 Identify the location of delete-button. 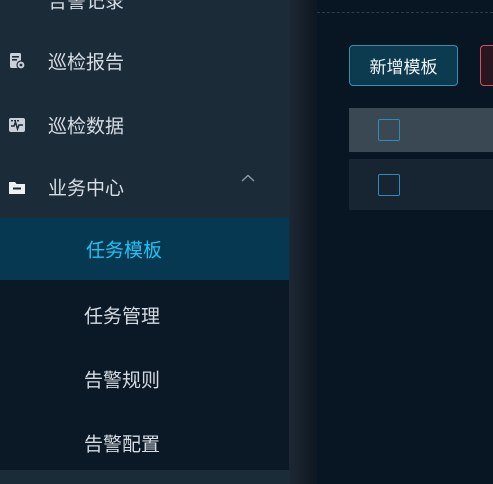
(486, 65).